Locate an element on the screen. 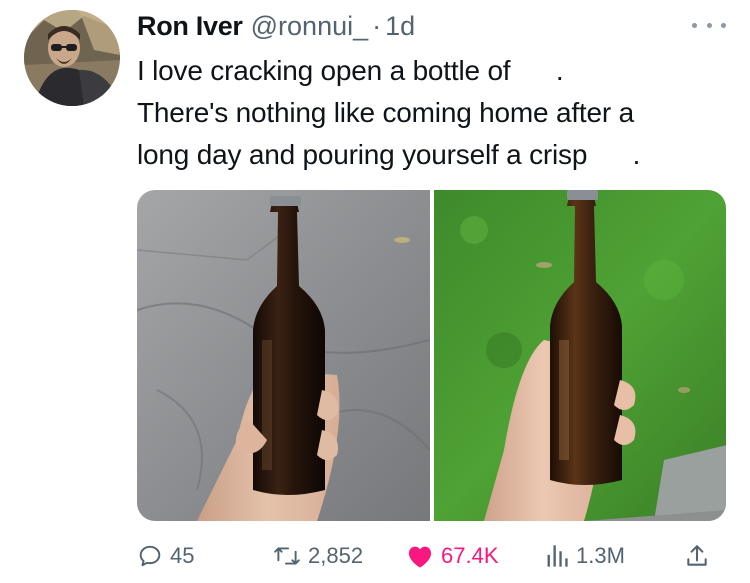 This screenshot has height=583, width=750. view-count: 1.3M is located at coordinates (600, 555).